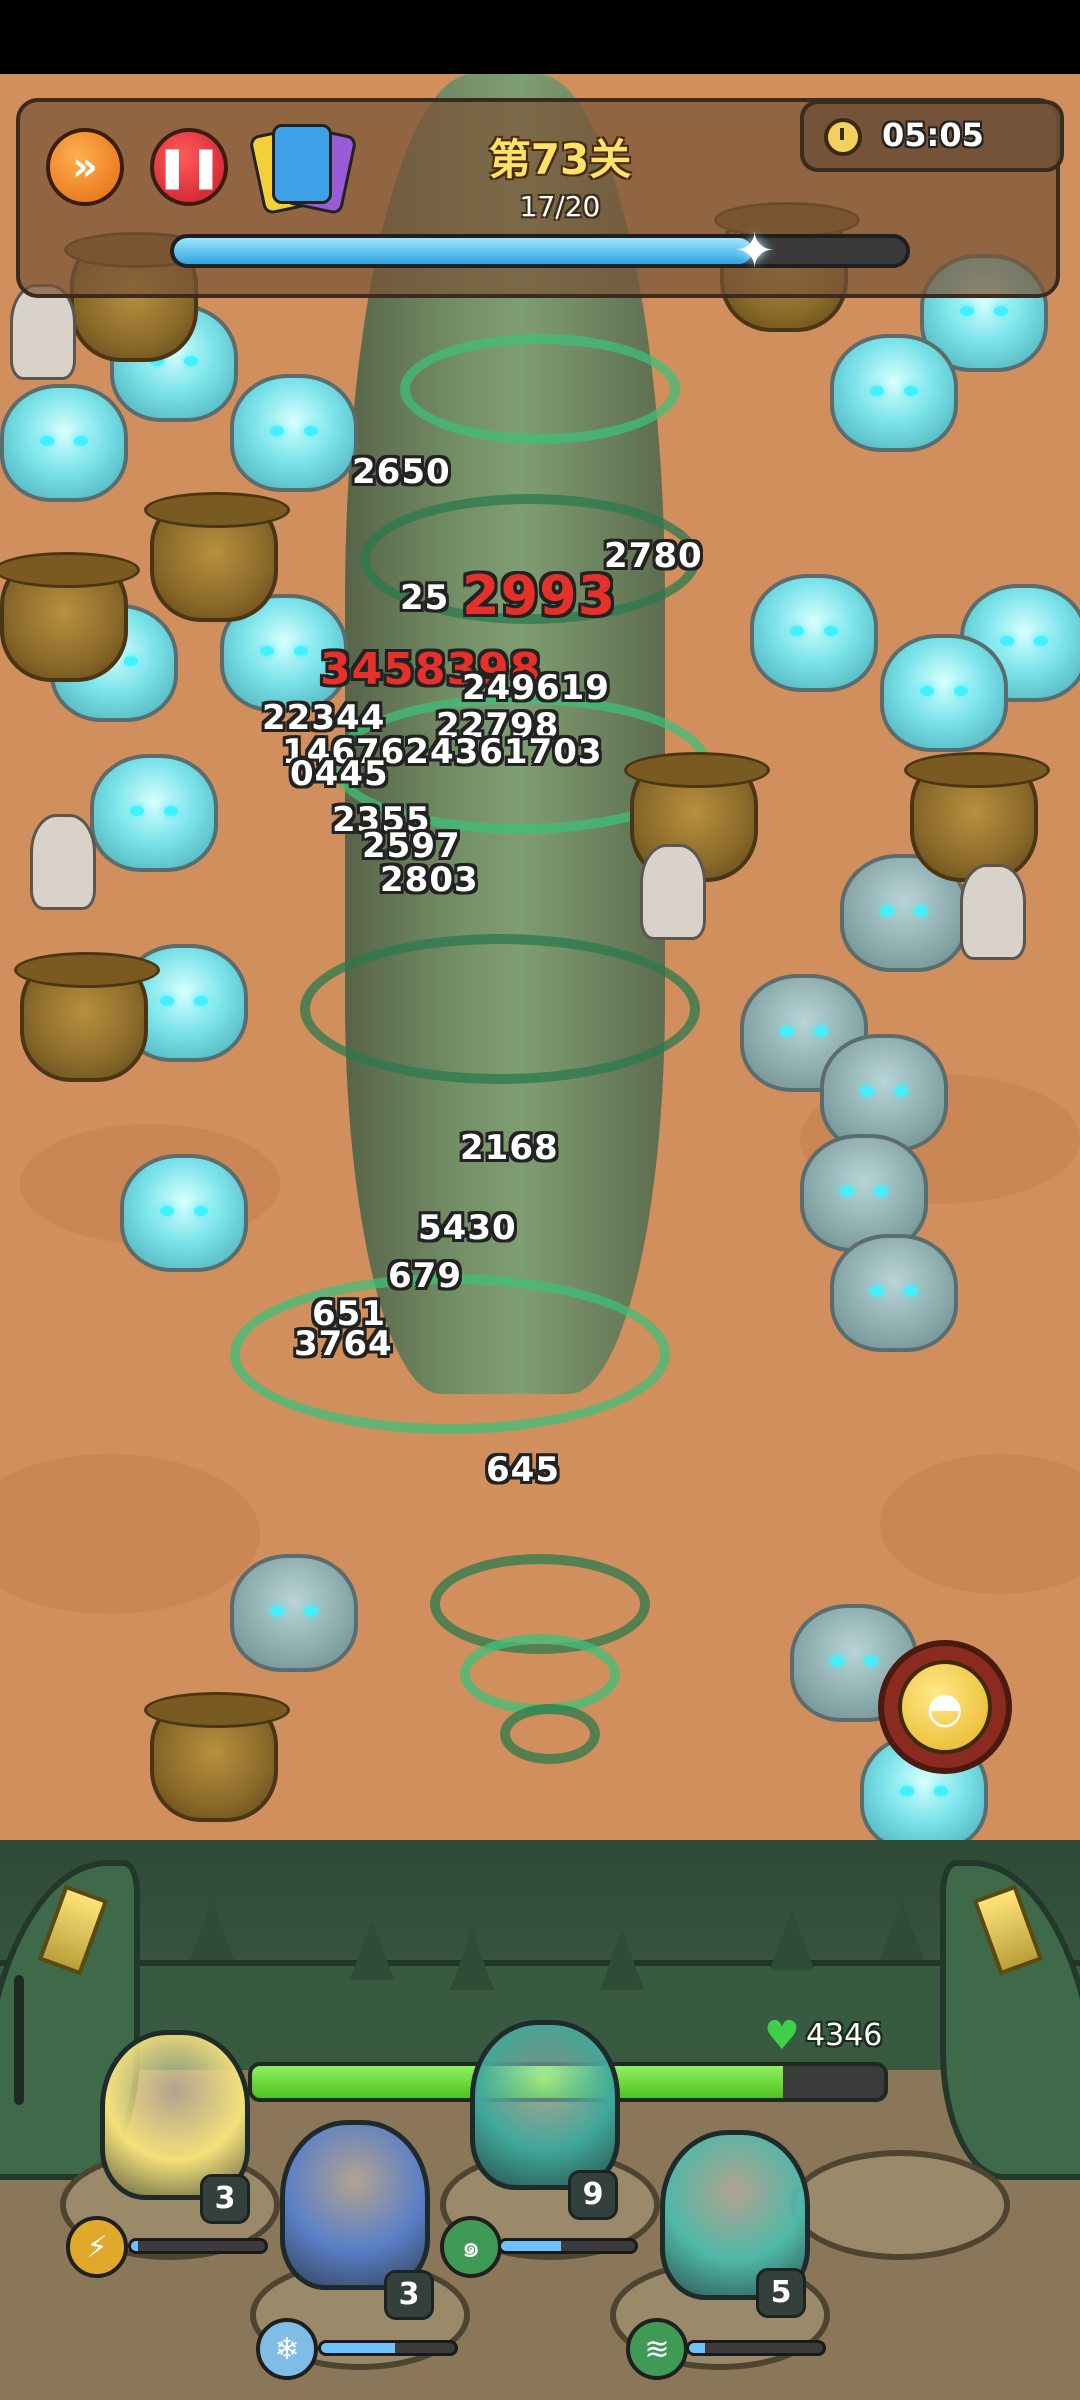  Describe the element at coordinates (287, 2349) in the screenshot. I see `ice-crystal-icon: ❄` at that location.